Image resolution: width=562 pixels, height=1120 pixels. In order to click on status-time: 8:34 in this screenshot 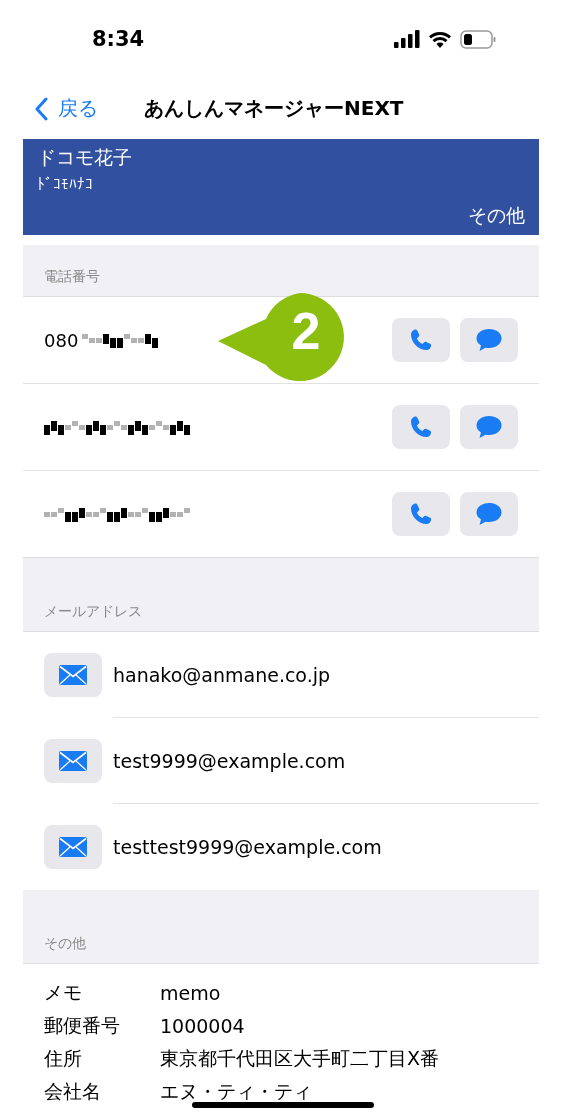, I will do `click(118, 39)`.